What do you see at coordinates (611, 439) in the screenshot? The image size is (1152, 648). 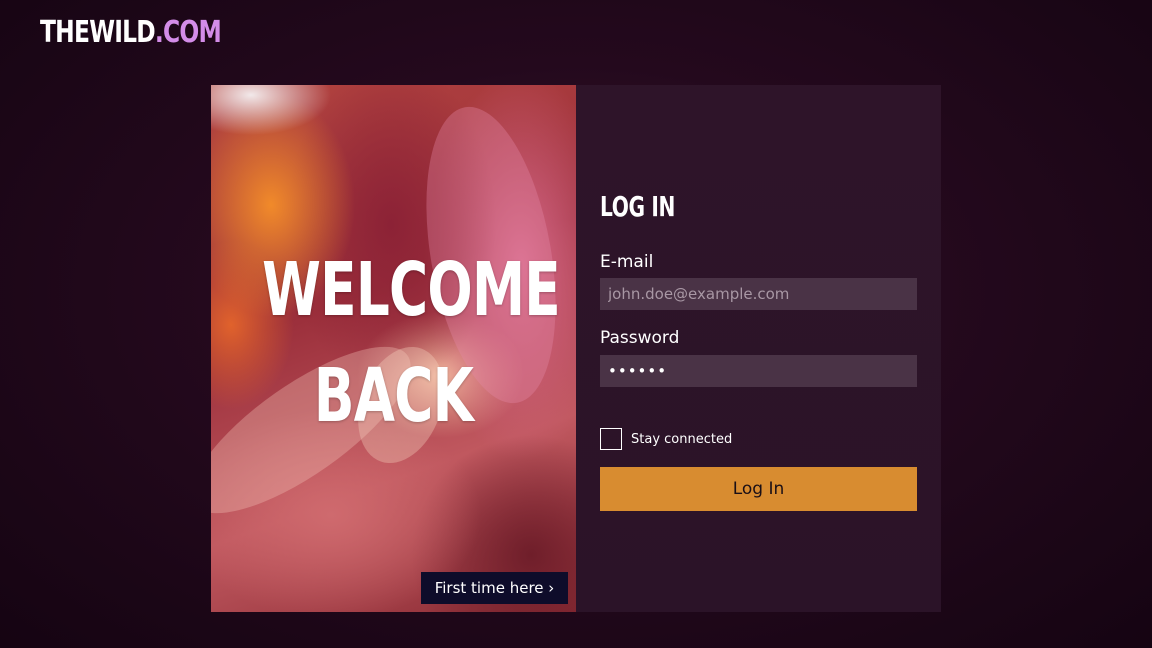 I see `stay-connected-checkbox` at bounding box center [611, 439].